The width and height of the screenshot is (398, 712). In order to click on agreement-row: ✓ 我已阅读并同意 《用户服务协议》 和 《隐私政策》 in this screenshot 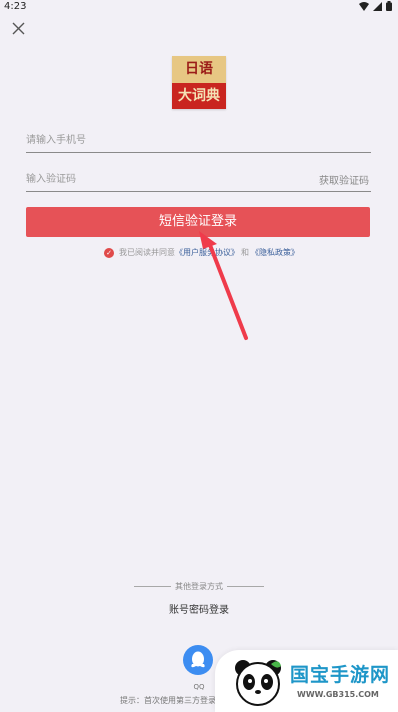, I will do `click(201, 252)`.